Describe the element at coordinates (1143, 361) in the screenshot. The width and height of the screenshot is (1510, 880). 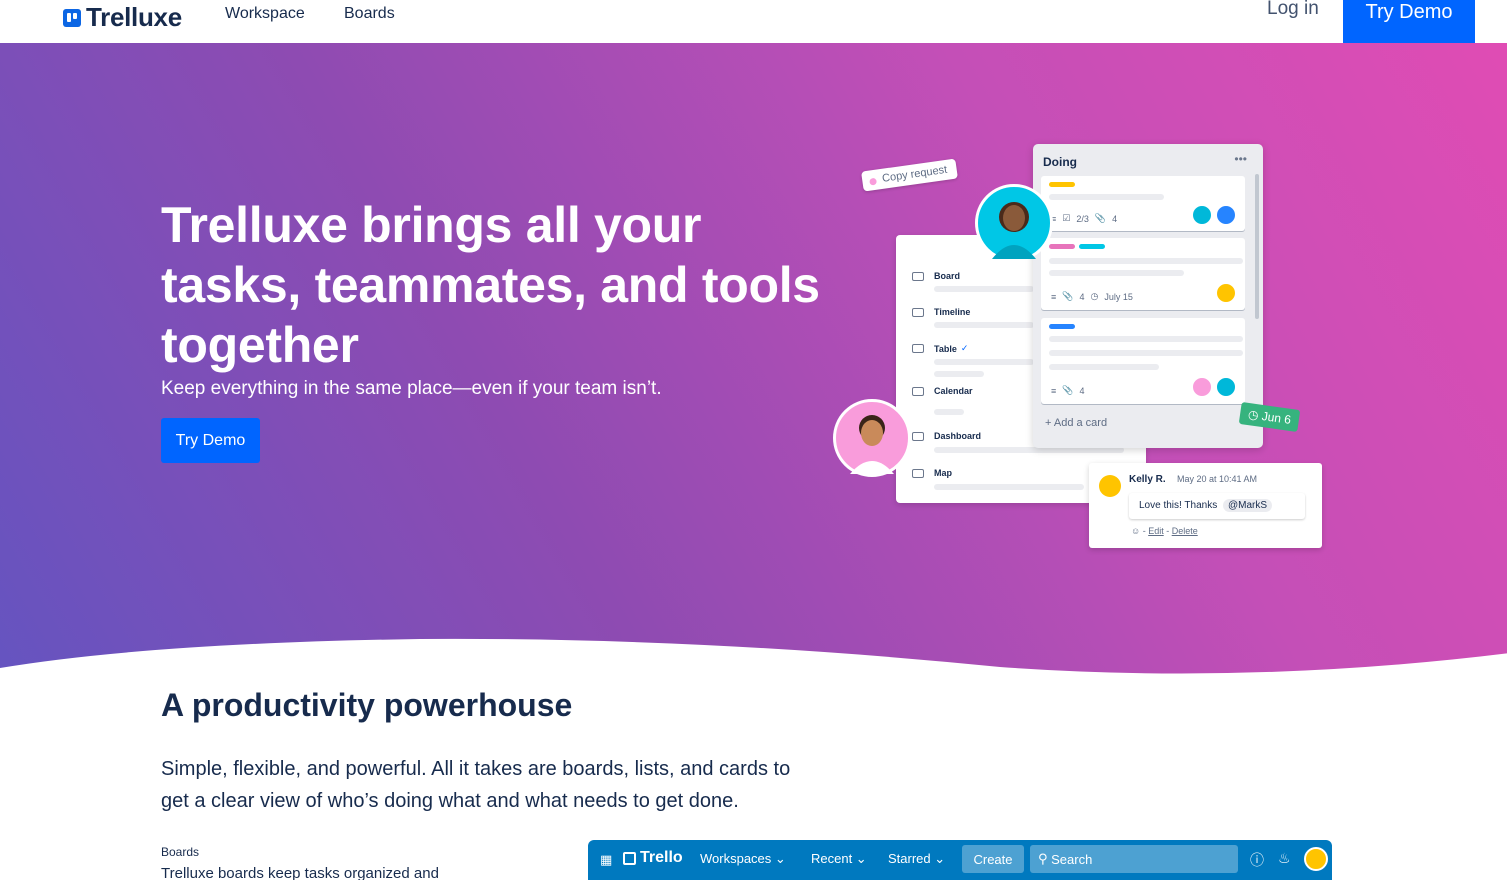
I see `task-card: ≡ 📎 4` at that location.